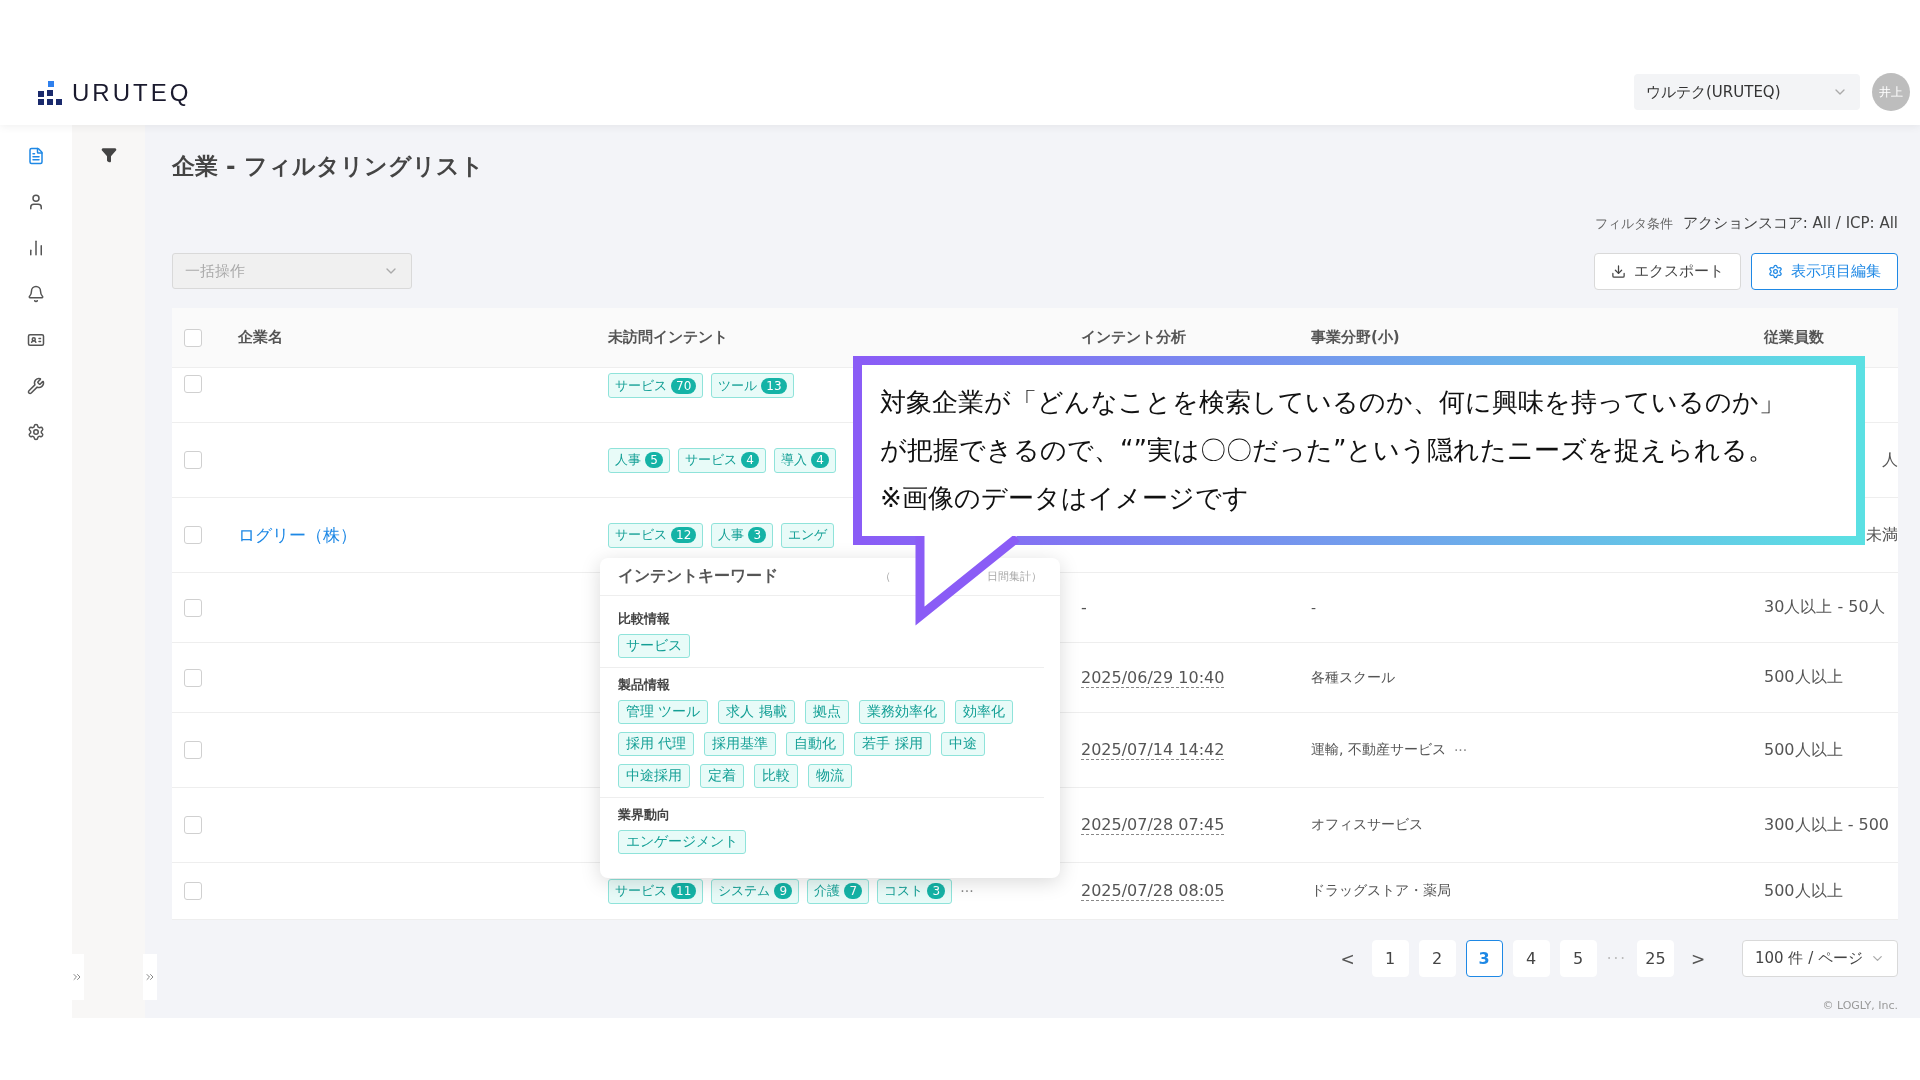  What do you see at coordinates (1367, 825) in the screenshot?
I see `business-field: オフィスサービス` at bounding box center [1367, 825].